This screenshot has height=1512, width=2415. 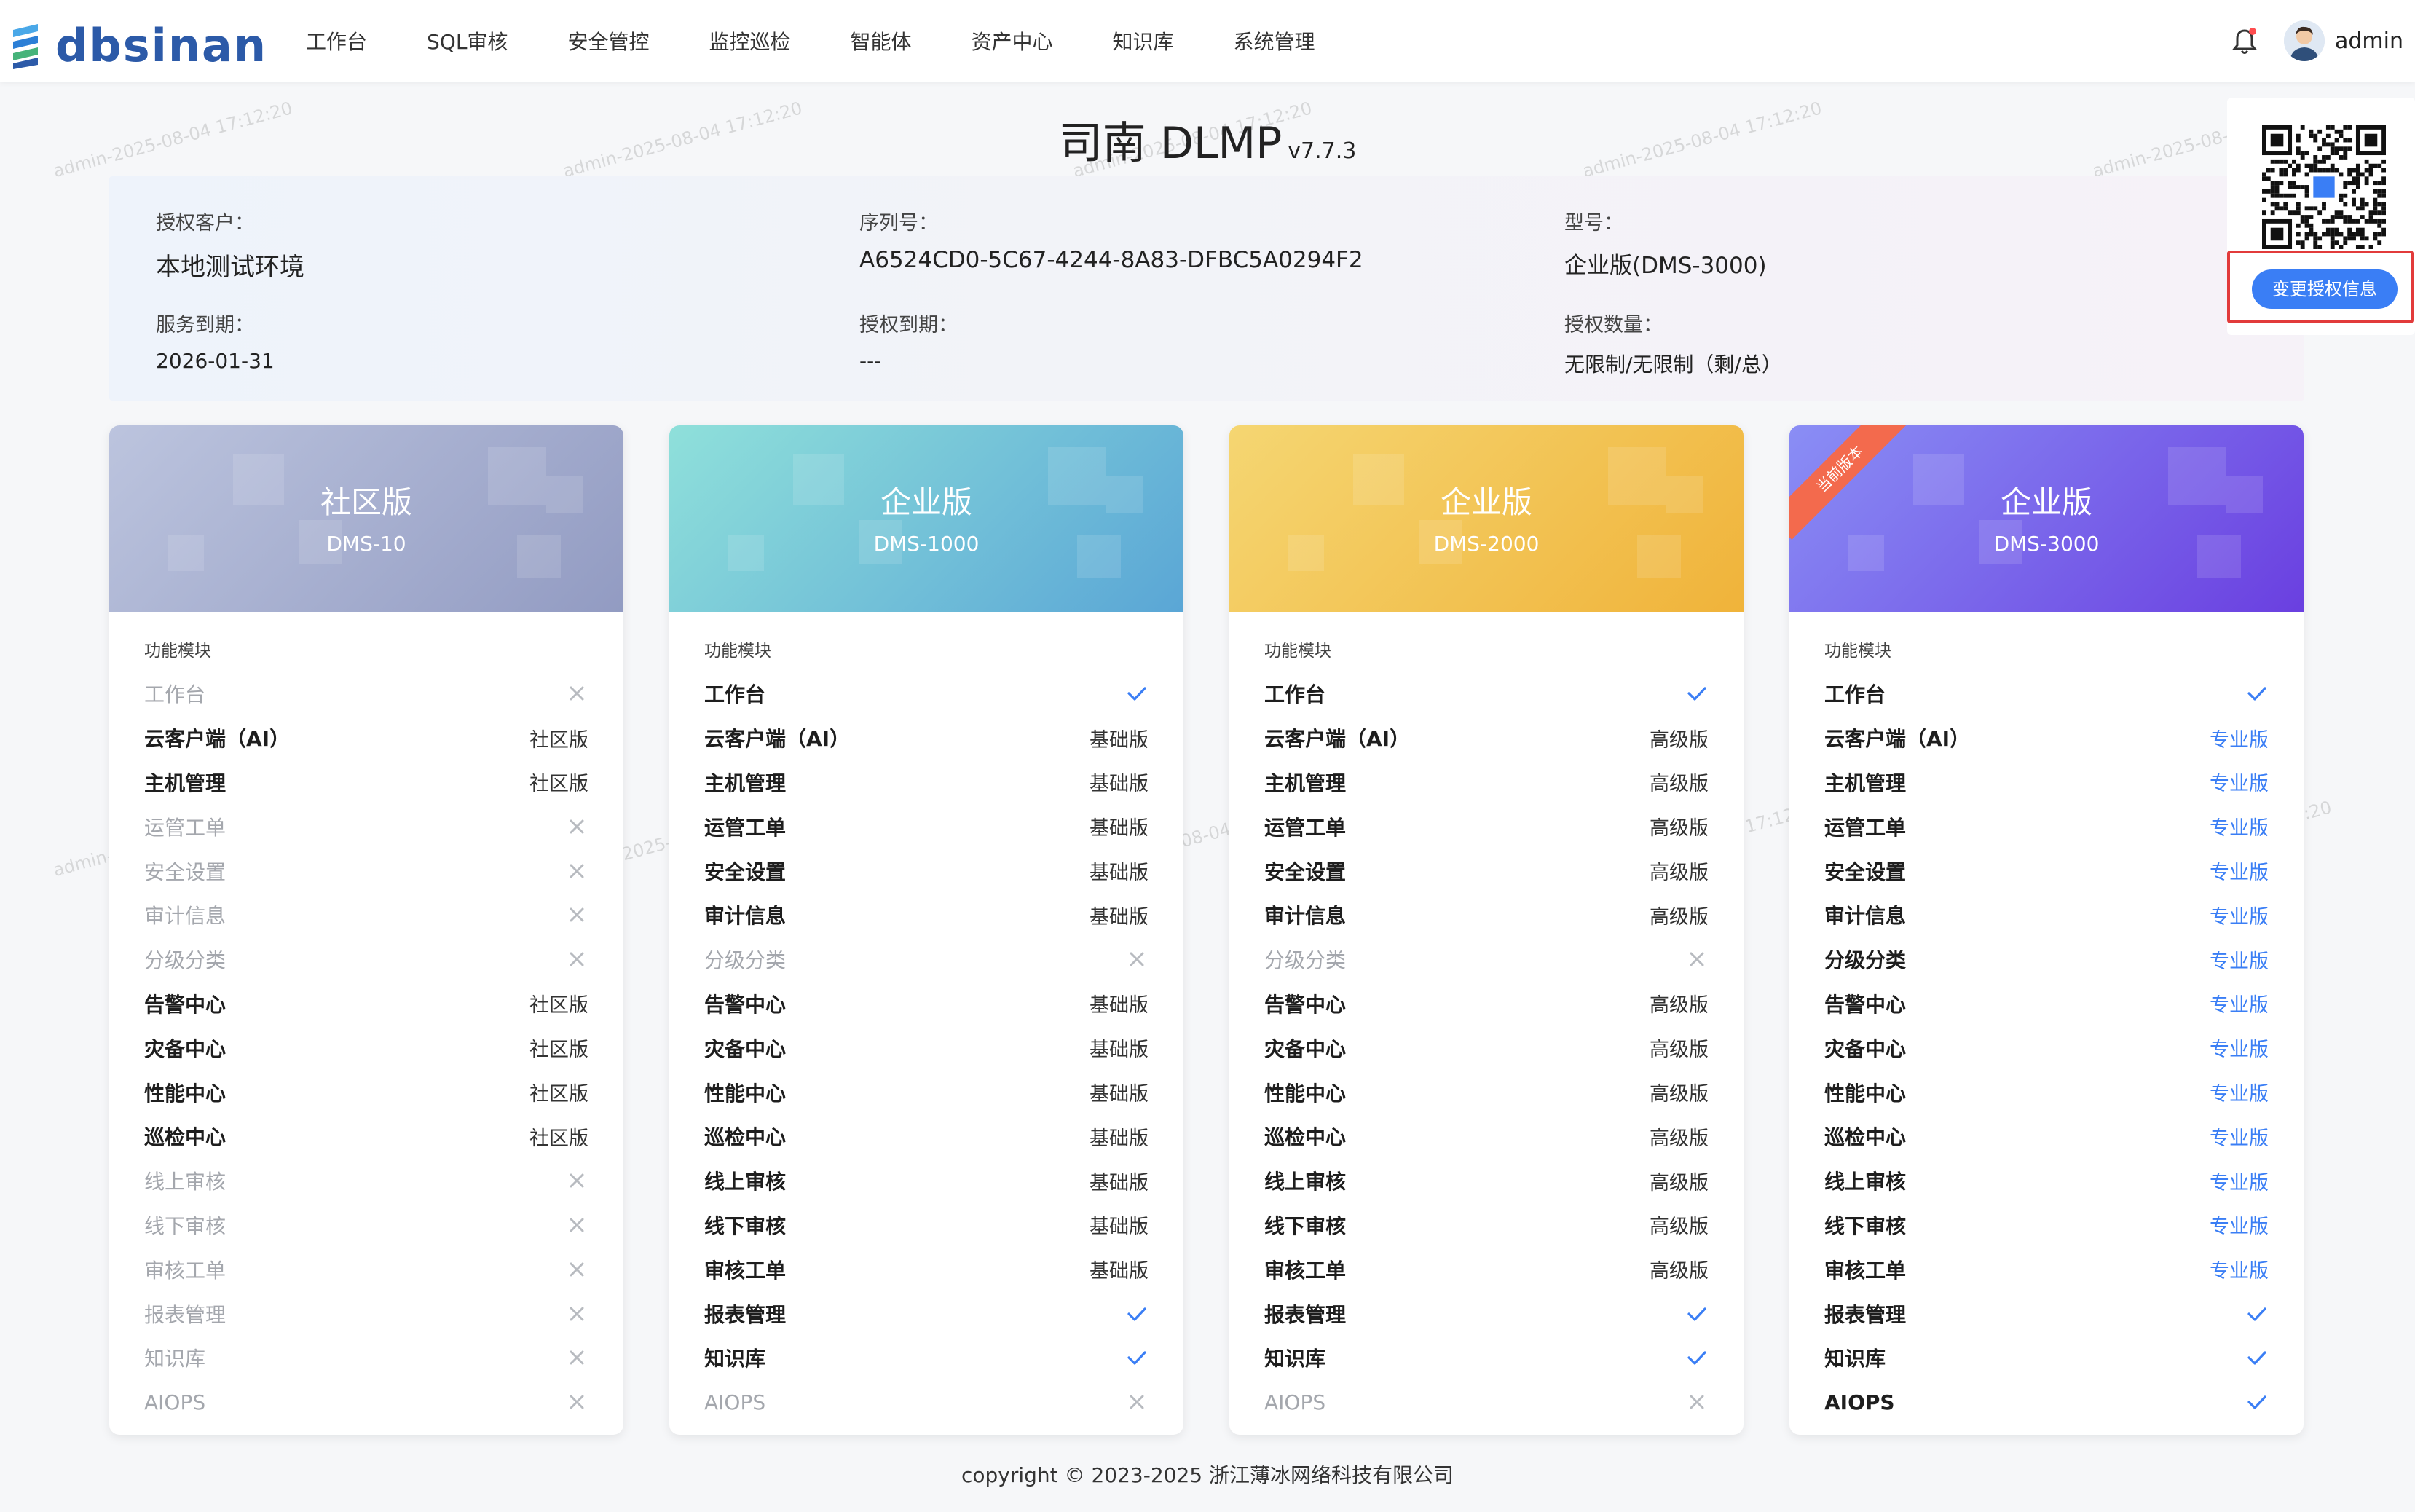 What do you see at coordinates (1486, 1225) in the screenshot?
I see `feature-row: 线下审核 高级版` at bounding box center [1486, 1225].